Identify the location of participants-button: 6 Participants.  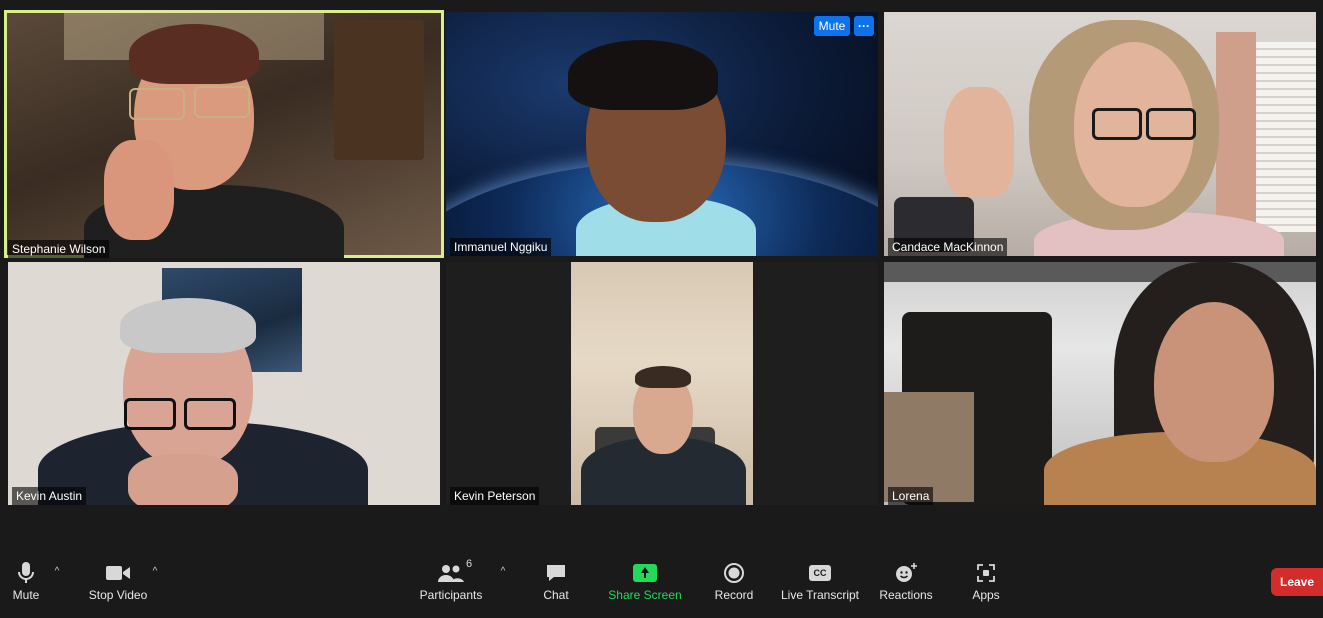
(451, 580).